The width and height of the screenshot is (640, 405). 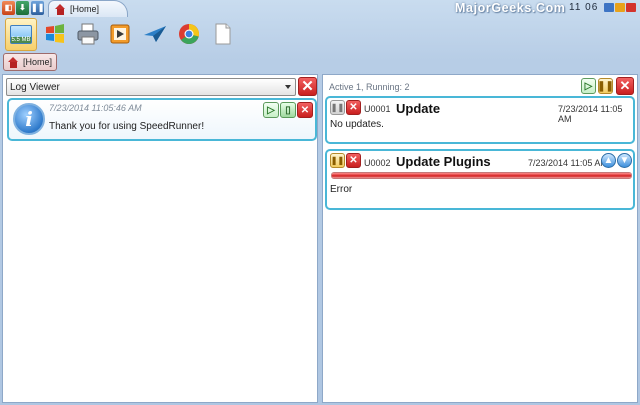 What do you see at coordinates (609, 7) in the screenshot?
I see `minimize-icon` at bounding box center [609, 7].